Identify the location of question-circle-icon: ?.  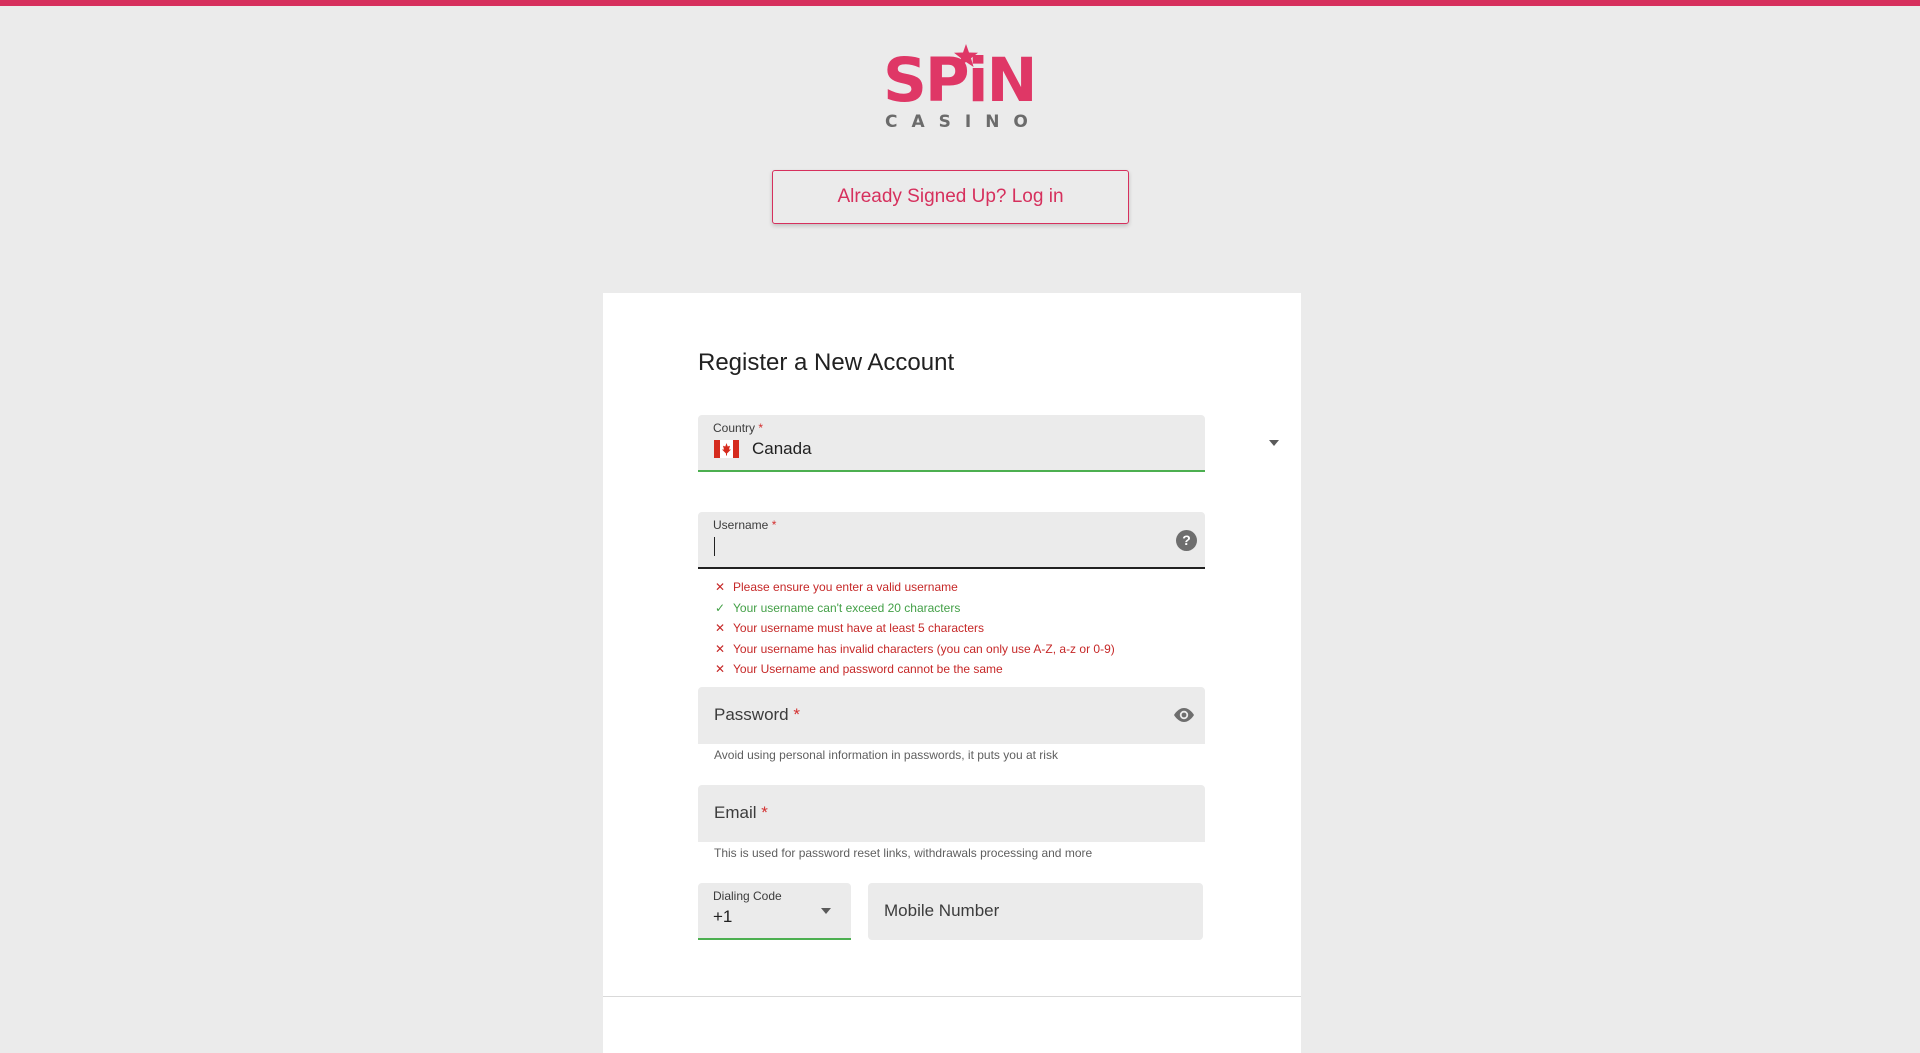
(1186, 540).